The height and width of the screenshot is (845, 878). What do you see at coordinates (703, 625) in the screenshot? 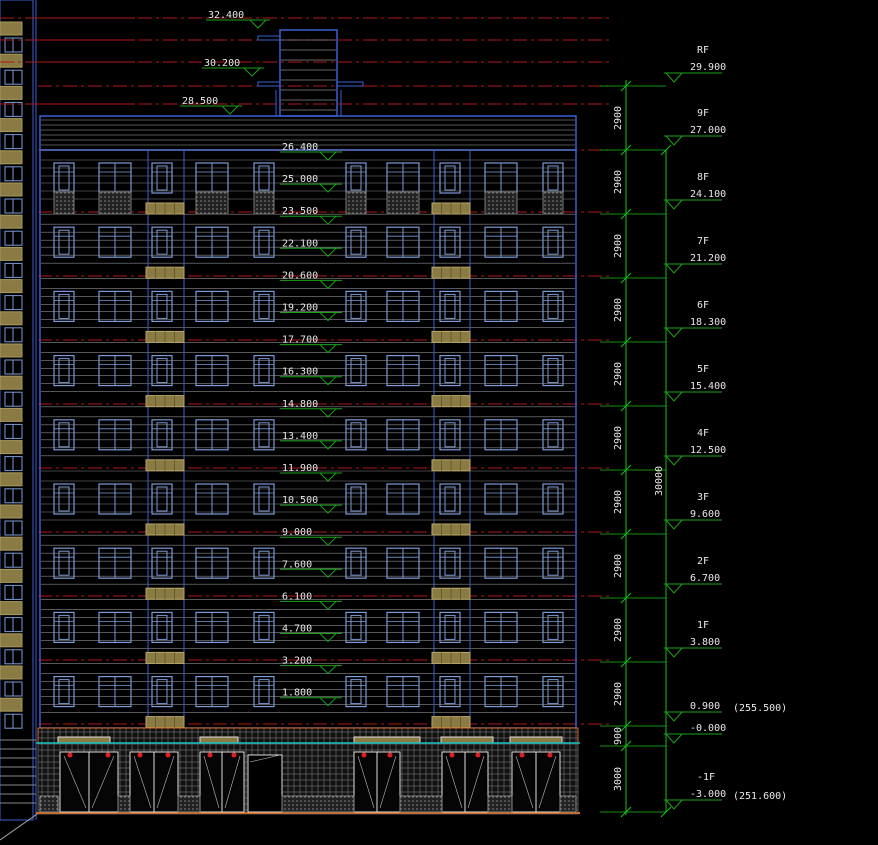
I see `floor-label: 1F` at bounding box center [703, 625].